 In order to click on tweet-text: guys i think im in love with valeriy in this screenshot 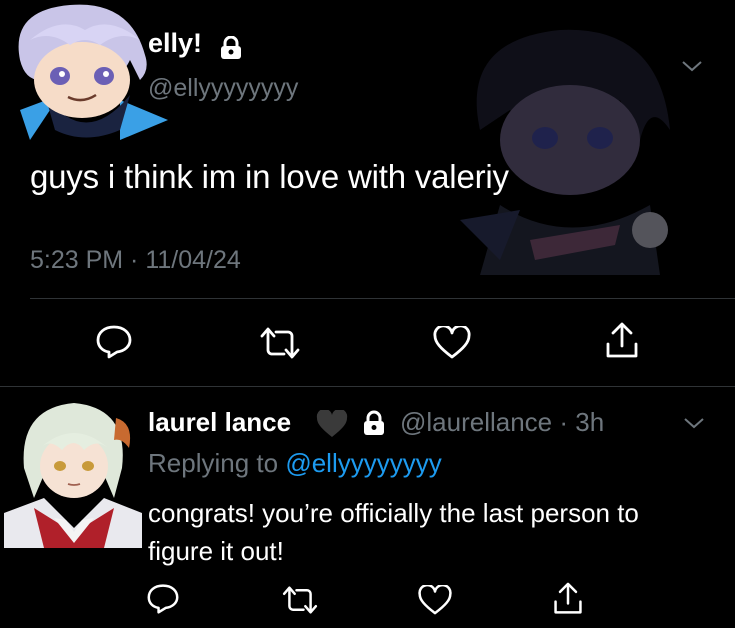, I will do `click(269, 177)`.